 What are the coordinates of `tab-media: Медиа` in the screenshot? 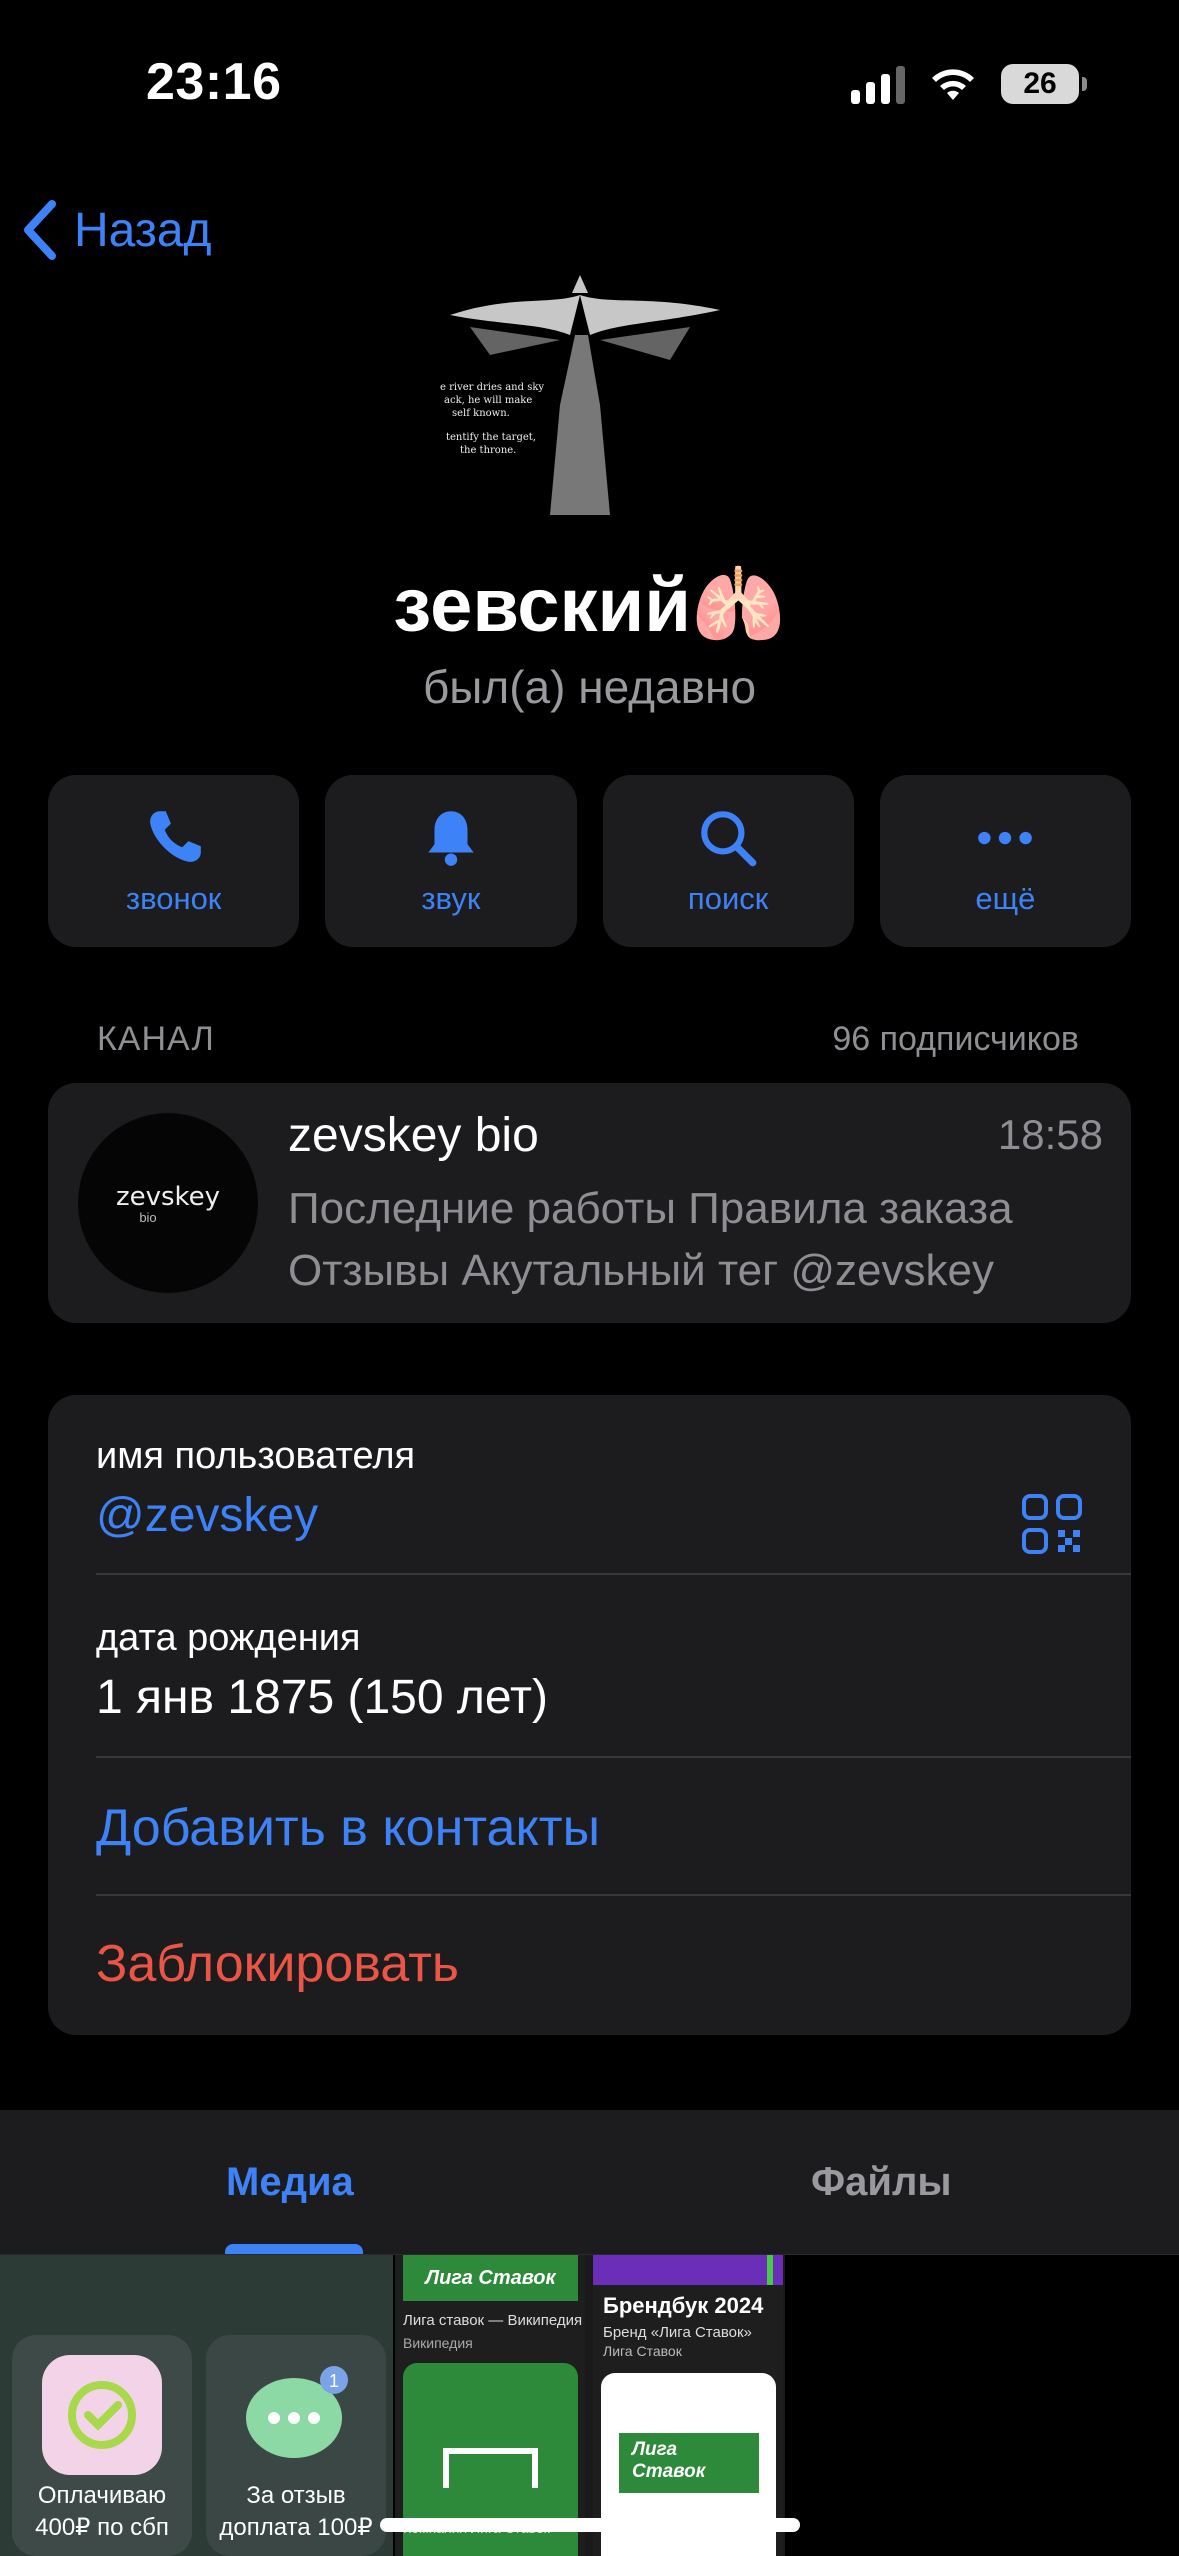 It's located at (290, 2182).